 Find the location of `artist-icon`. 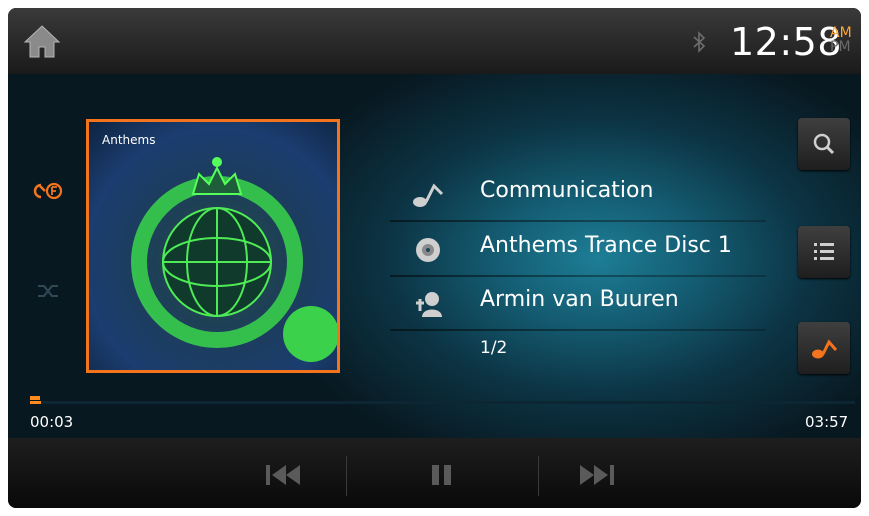

artist-icon is located at coordinates (429, 304).